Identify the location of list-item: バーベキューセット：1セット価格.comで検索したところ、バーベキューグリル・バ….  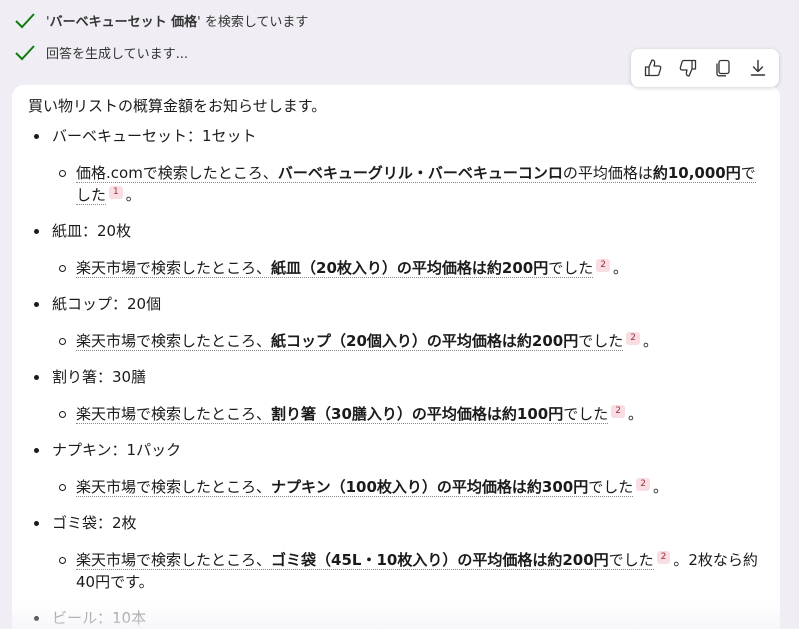
(396, 165).